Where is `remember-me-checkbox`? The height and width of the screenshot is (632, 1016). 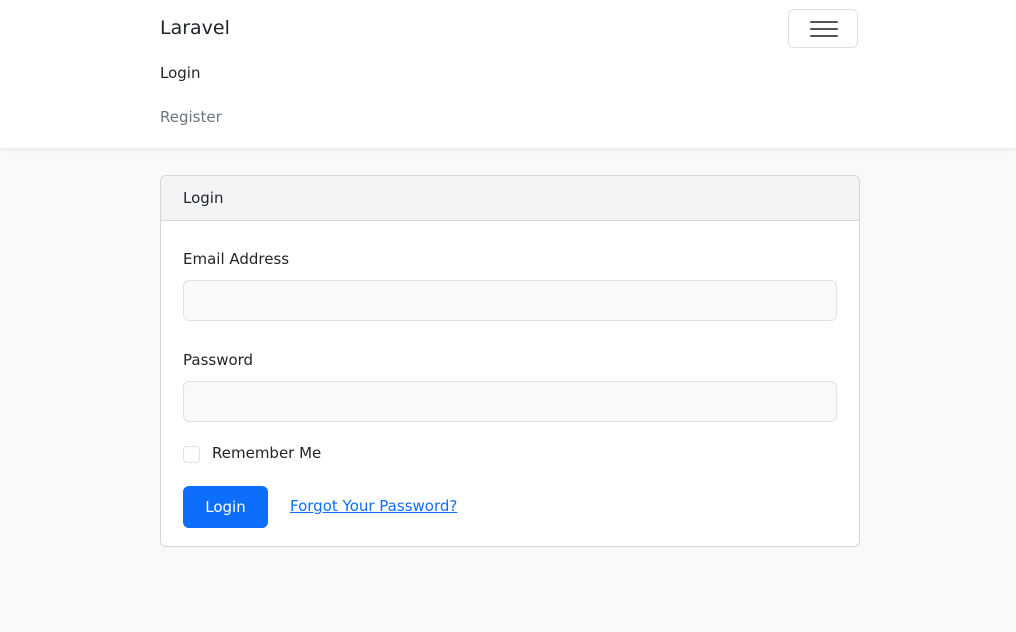 remember-me-checkbox is located at coordinates (191, 454).